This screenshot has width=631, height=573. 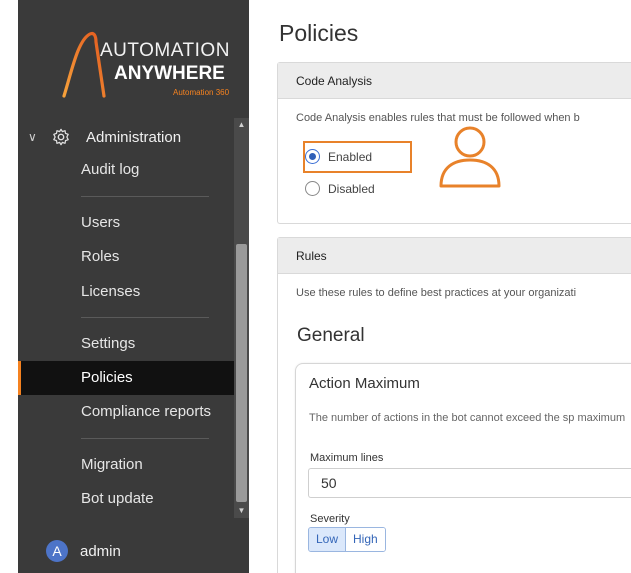 I want to click on severity-toggle: Low High, so click(x=347, y=539).